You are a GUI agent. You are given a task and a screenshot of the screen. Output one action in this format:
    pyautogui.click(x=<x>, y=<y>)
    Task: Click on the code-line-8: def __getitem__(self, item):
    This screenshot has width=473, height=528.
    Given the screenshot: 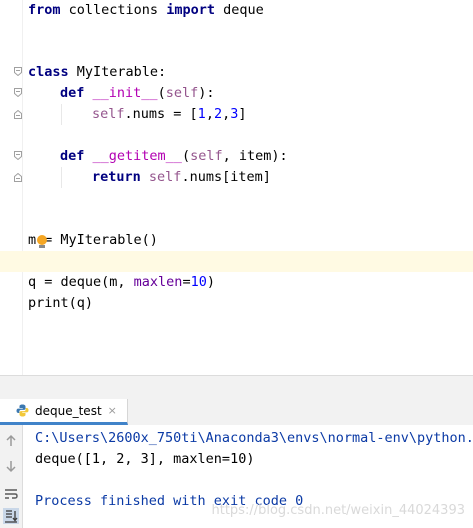 What is the action you would take?
    pyautogui.click(x=174, y=156)
    